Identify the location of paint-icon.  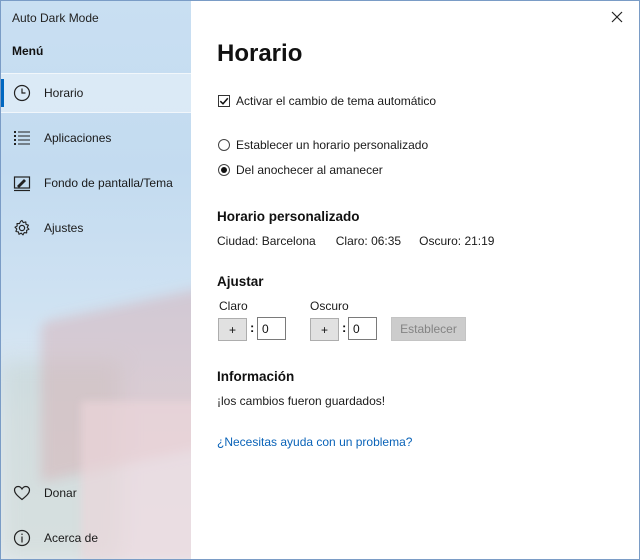
(22, 183).